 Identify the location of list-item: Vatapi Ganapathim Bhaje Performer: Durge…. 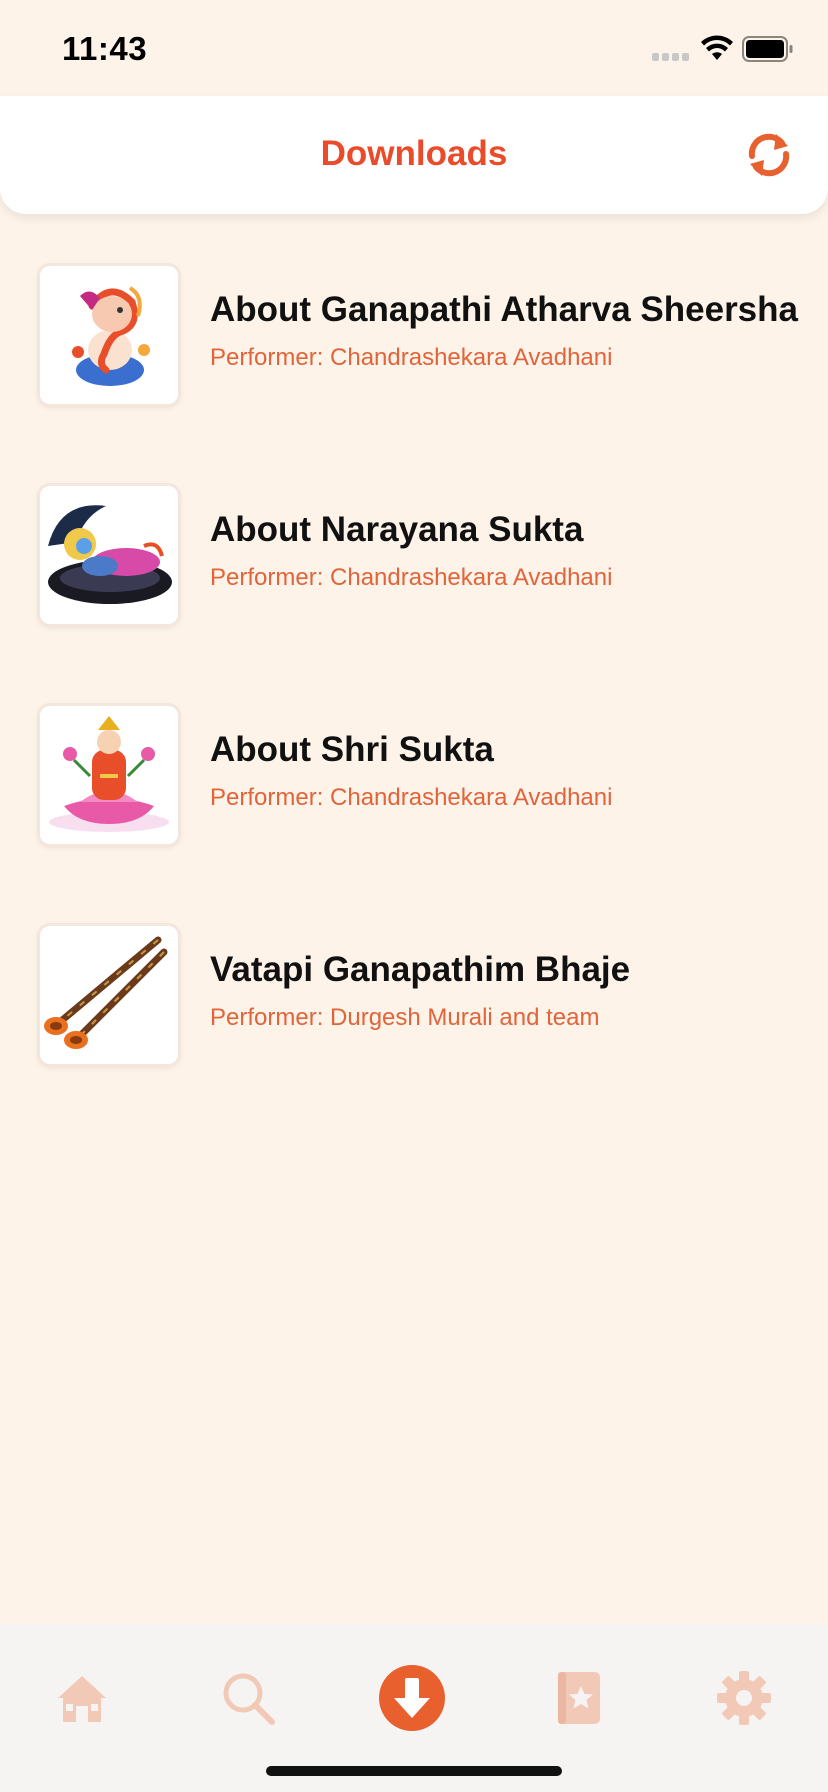
(414, 984).